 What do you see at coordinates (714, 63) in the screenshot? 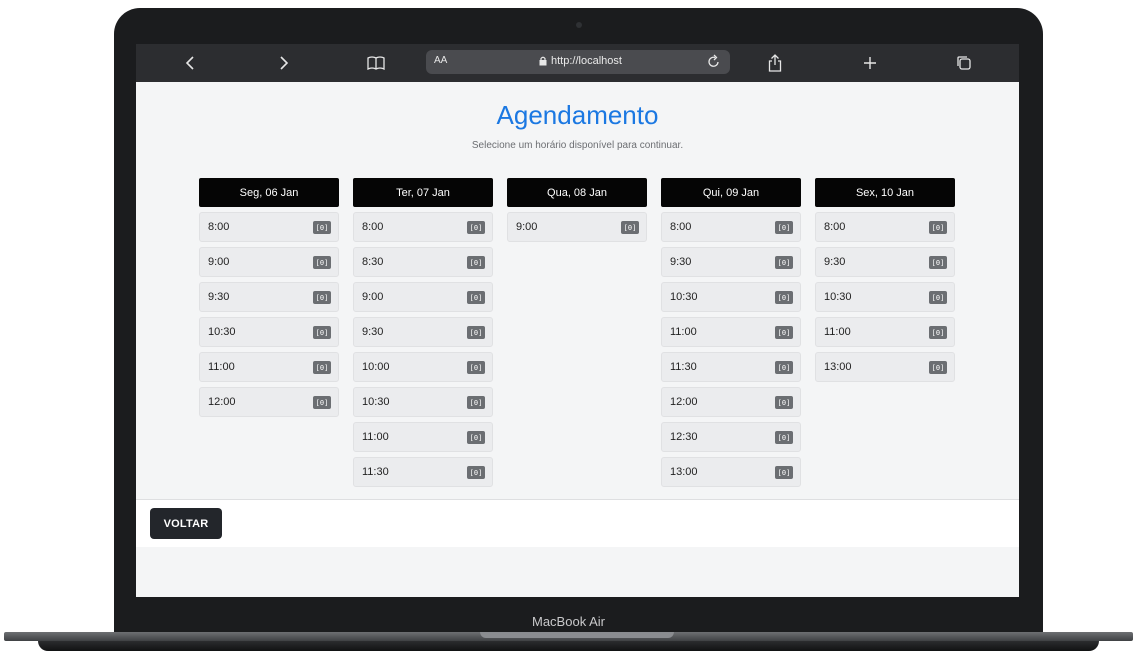
I see `reload-icon` at bounding box center [714, 63].